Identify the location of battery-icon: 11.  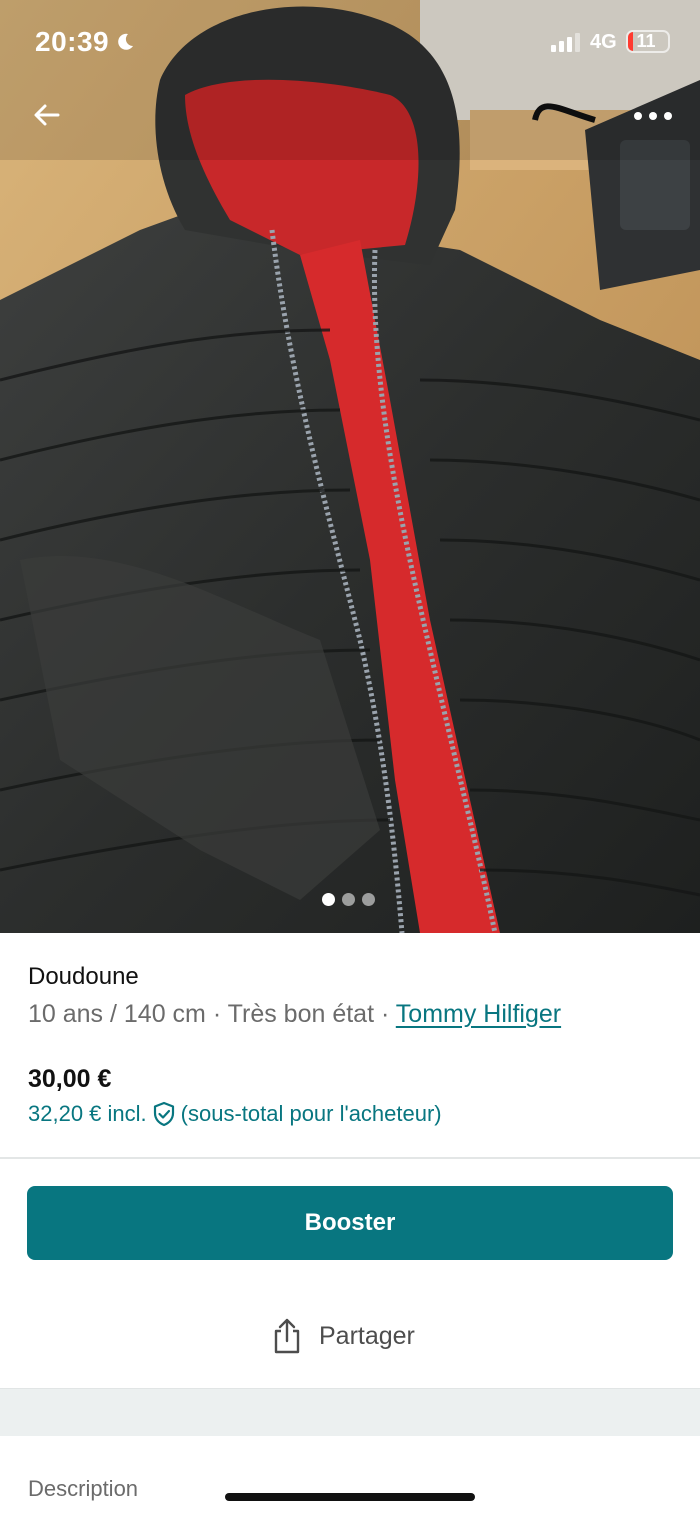
(648, 41).